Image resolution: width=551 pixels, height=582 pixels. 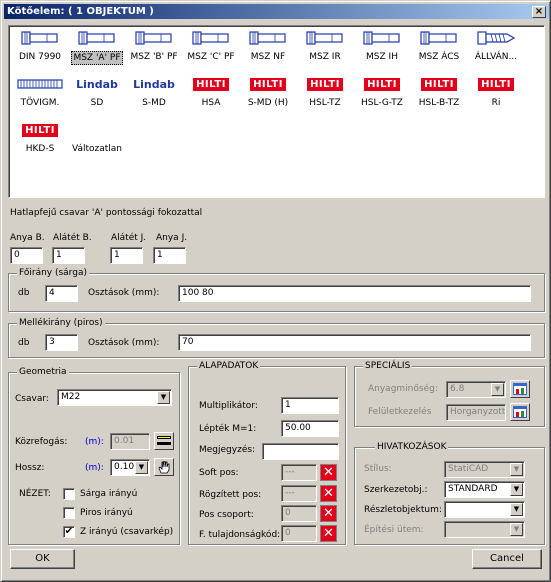 I want to click on megjegyzes-field, so click(x=300, y=451).